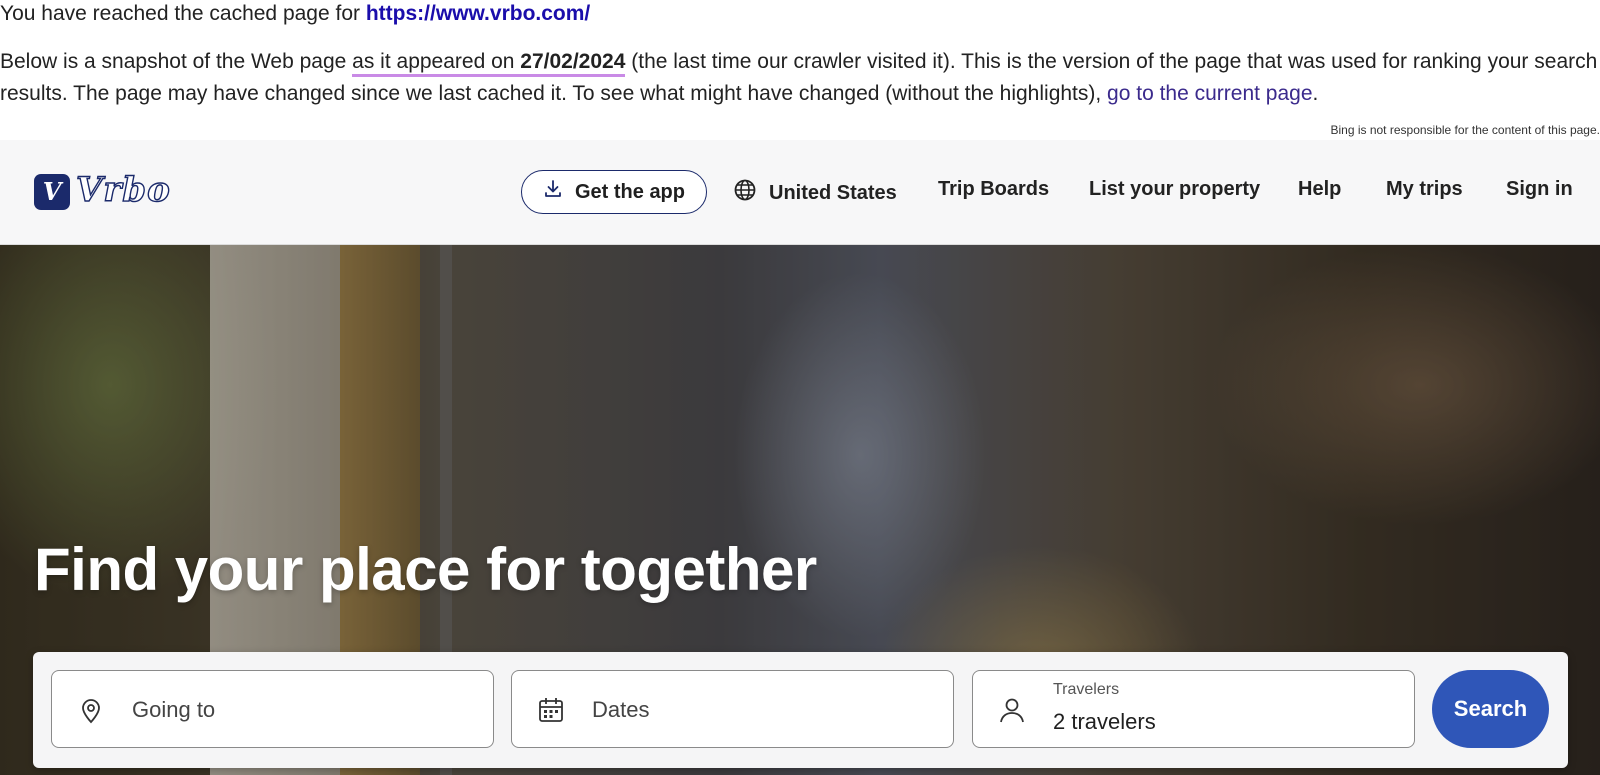 The height and width of the screenshot is (775, 1600). Describe the element at coordinates (1539, 189) in the screenshot. I see `nav-sign-in: Sign in` at that location.